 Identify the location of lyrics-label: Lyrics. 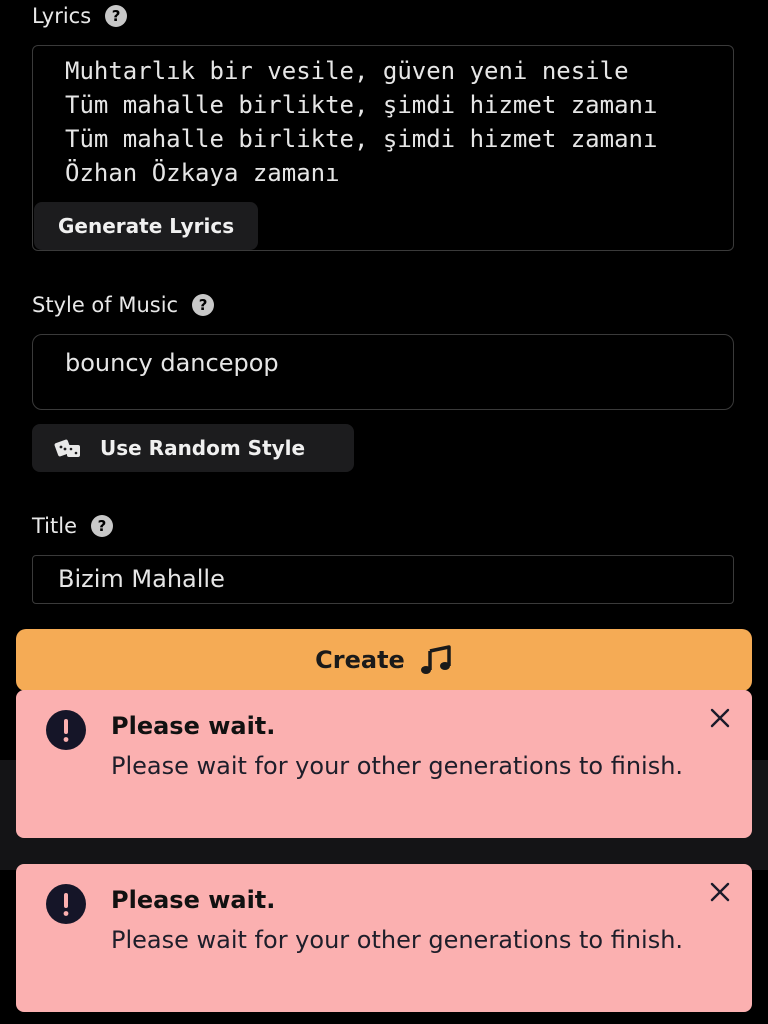
(62, 16).